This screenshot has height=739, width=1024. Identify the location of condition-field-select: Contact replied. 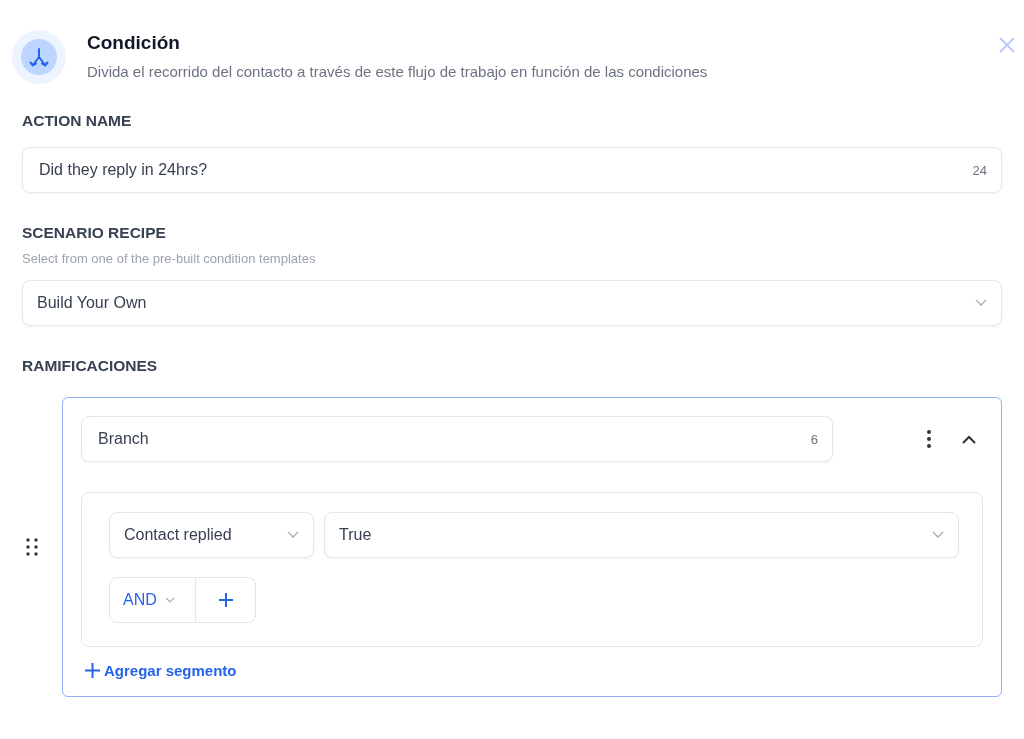
(211, 535).